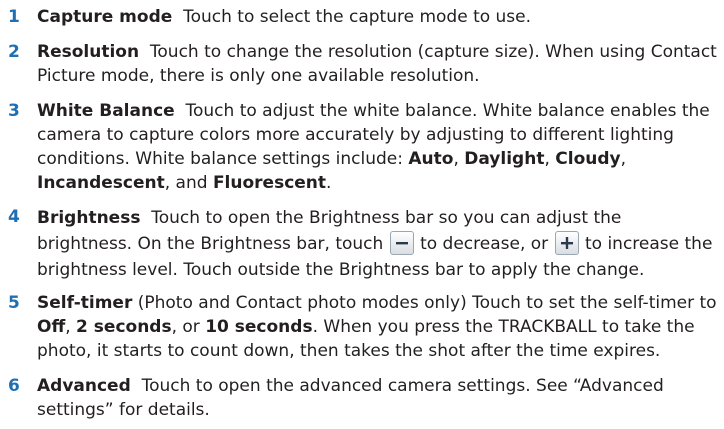 This screenshot has width=724, height=429. I want to click on sentence-end: ., so click(329, 183).